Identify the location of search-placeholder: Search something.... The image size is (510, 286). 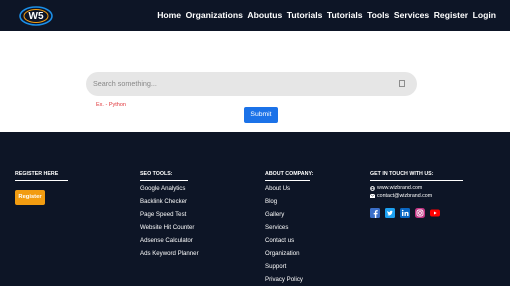
(125, 83).